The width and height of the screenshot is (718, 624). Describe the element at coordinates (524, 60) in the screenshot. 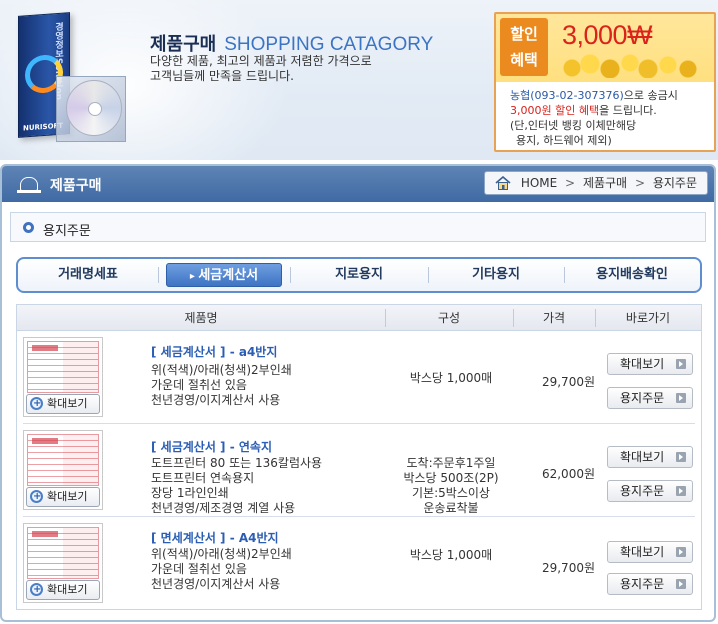

I see `discount-tag-line: 혜택` at that location.